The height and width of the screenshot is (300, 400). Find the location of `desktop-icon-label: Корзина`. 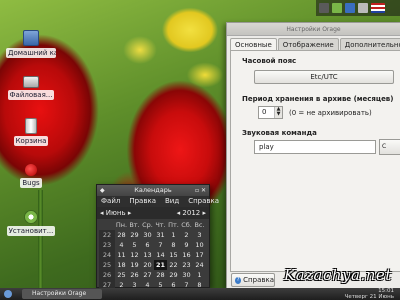

desktop-icon-label: Корзина is located at coordinates (31, 141).